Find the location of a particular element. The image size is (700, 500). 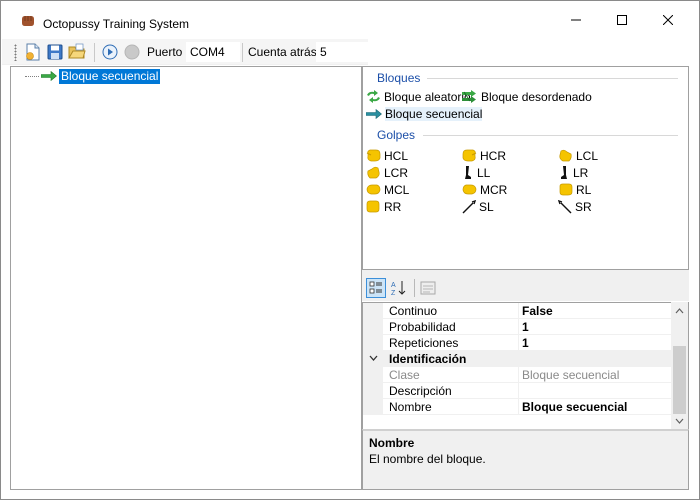

palette-item-label: LCR is located at coordinates (396, 172).